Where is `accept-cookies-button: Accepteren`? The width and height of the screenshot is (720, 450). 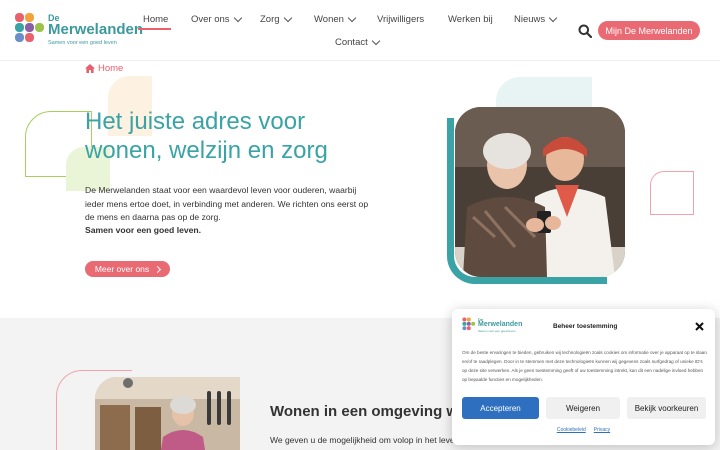 accept-cookies-button: Accepteren is located at coordinates (500, 408).